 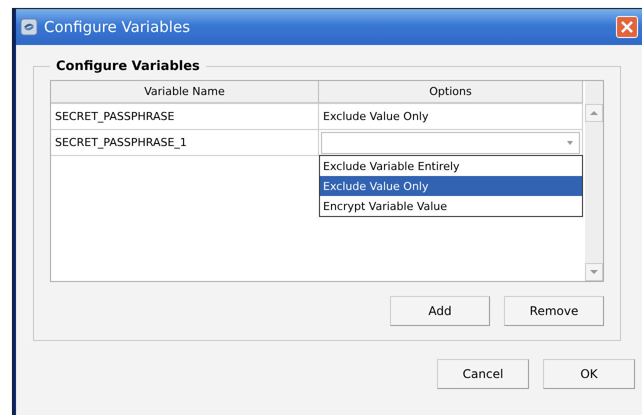 I want to click on table-action-button: Remove, so click(x=554, y=311).